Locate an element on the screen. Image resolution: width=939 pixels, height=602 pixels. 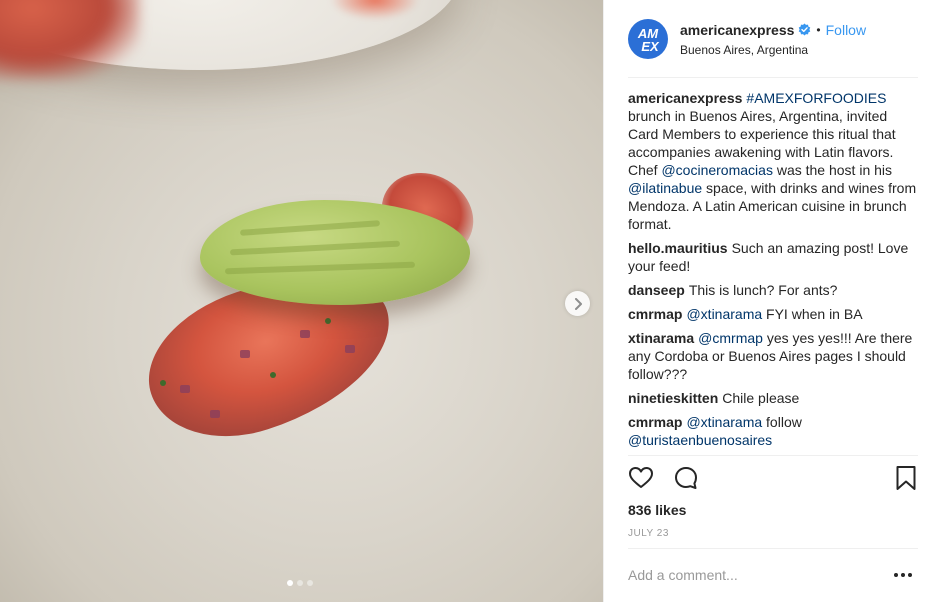
comment-item: ninetieskitten Chile please is located at coordinates (774, 398).